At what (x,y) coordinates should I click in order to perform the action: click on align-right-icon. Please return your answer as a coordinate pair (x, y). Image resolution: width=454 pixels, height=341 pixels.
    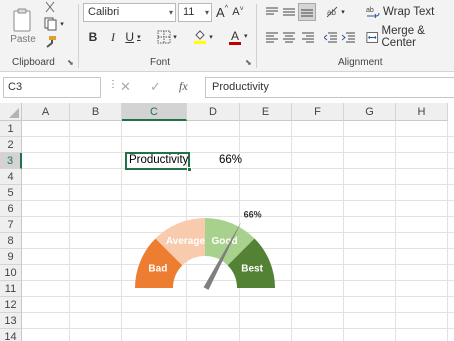
    Looking at the image, I should click on (308, 37).